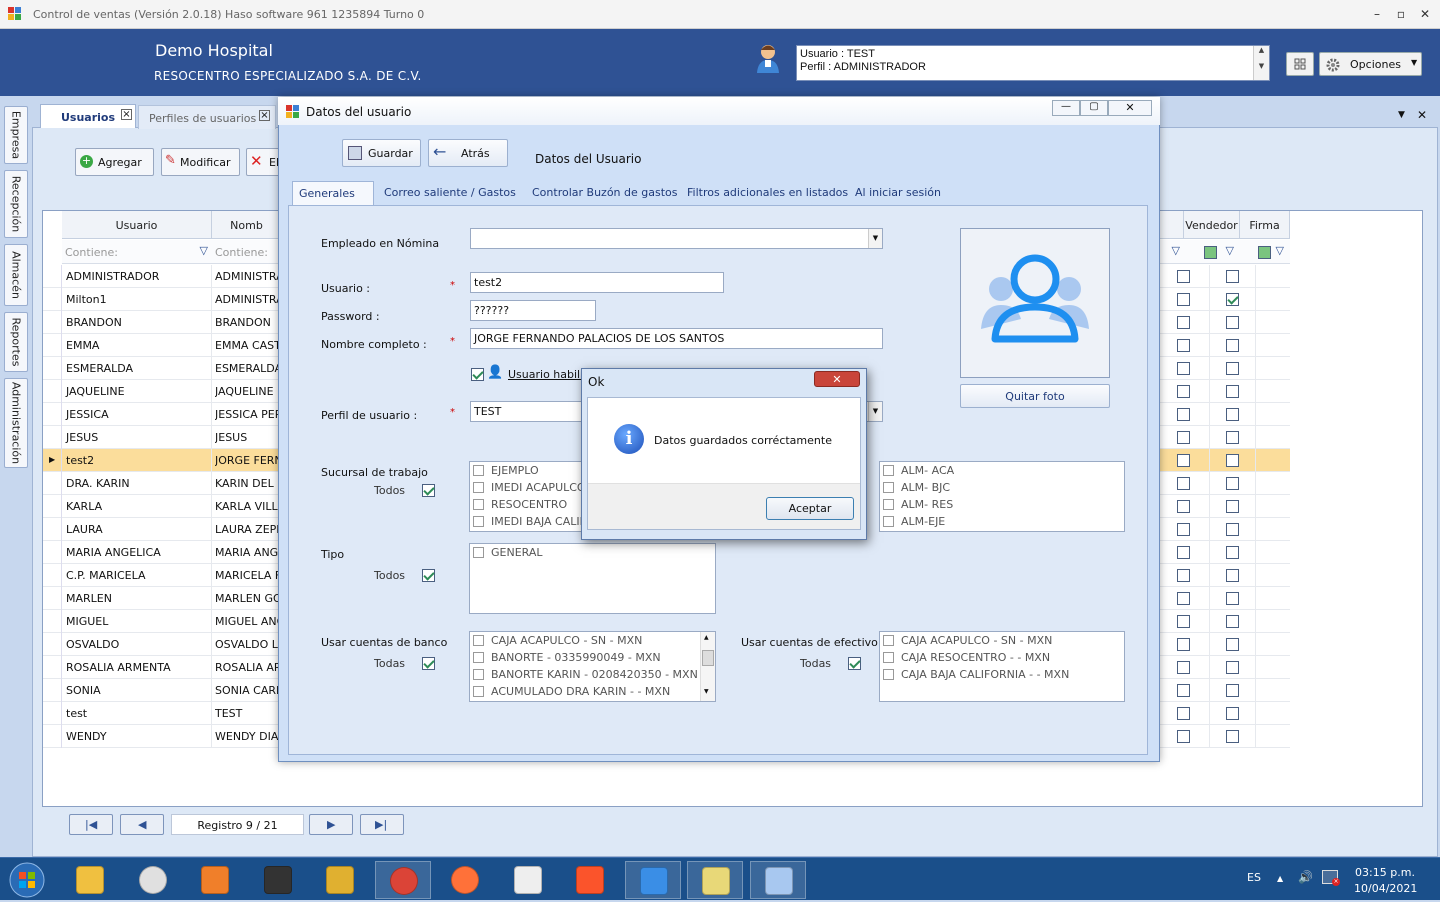 Image resolution: width=1440 pixels, height=902 pixels. What do you see at coordinates (428, 575) in the screenshot?
I see `all-types-checkbox` at bounding box center [428, 575].